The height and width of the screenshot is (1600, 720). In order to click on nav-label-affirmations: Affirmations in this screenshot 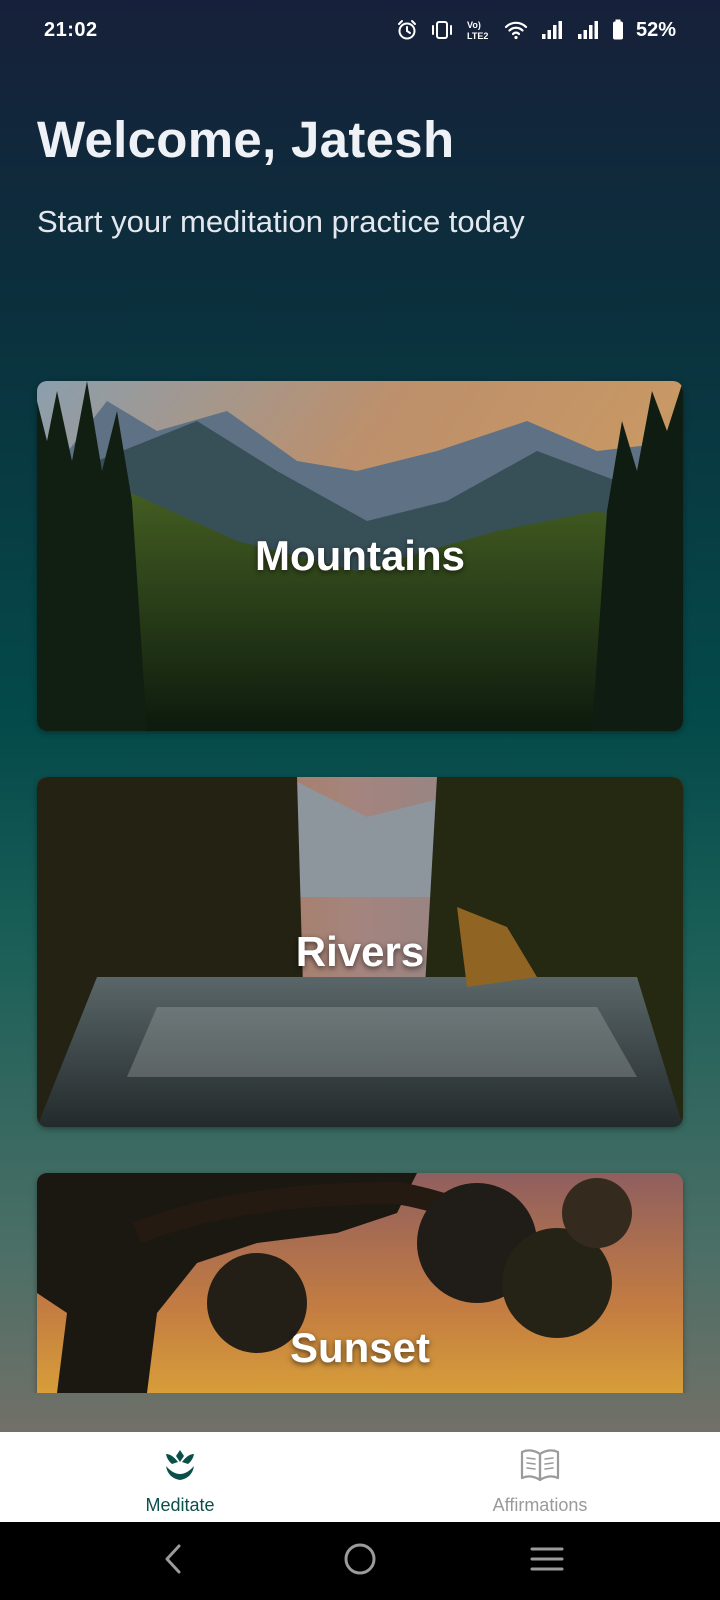, I will do `click(540, 1505)`.